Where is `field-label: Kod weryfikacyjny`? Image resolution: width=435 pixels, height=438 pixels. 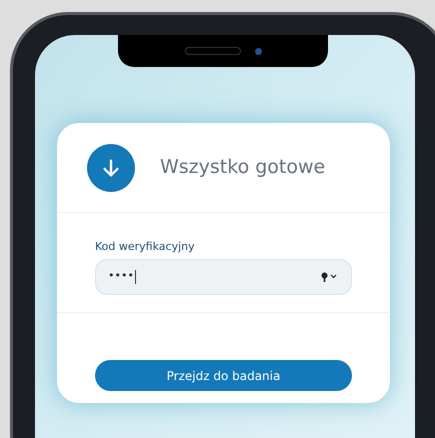 field-label: Kod weryfikacyjny is located at coordinates (145, 247).